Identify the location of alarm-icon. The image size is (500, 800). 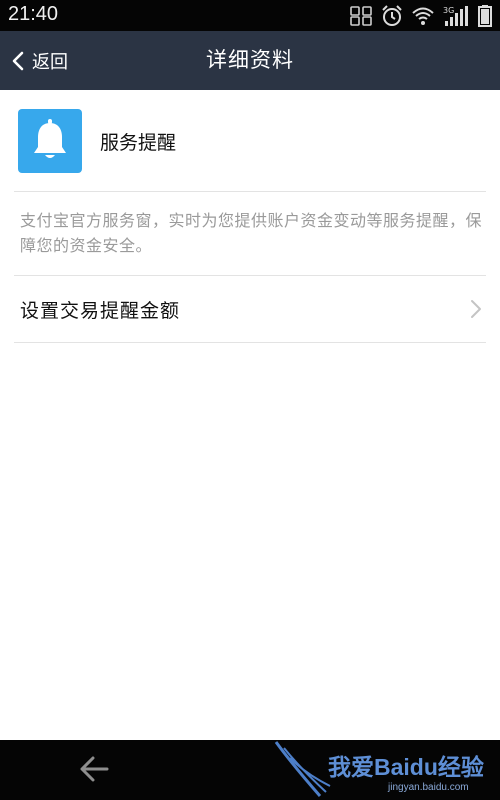
(392, 15).